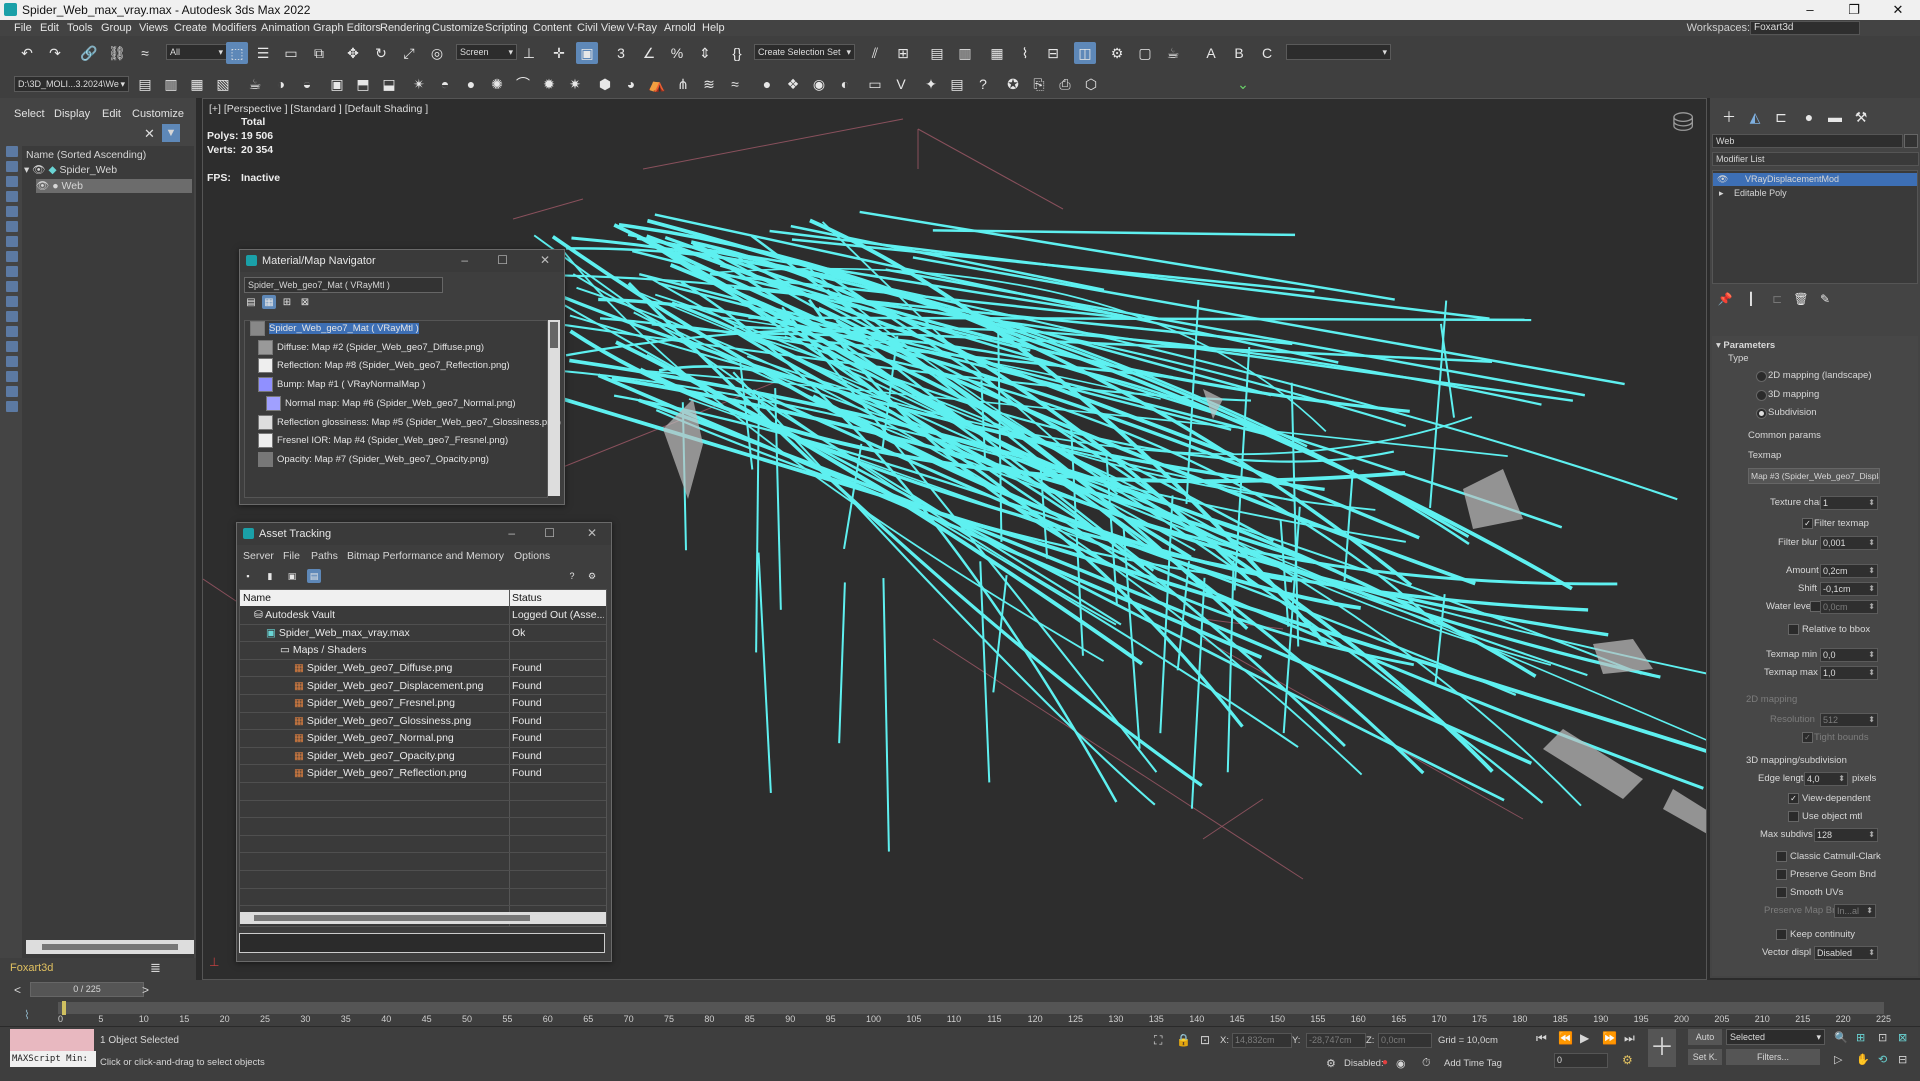 This screenshot has height=1081, width=1920. Describe the element at coordinates (237, 53) in the screenshot. I see `select-object-icon: ⬚` at that location.